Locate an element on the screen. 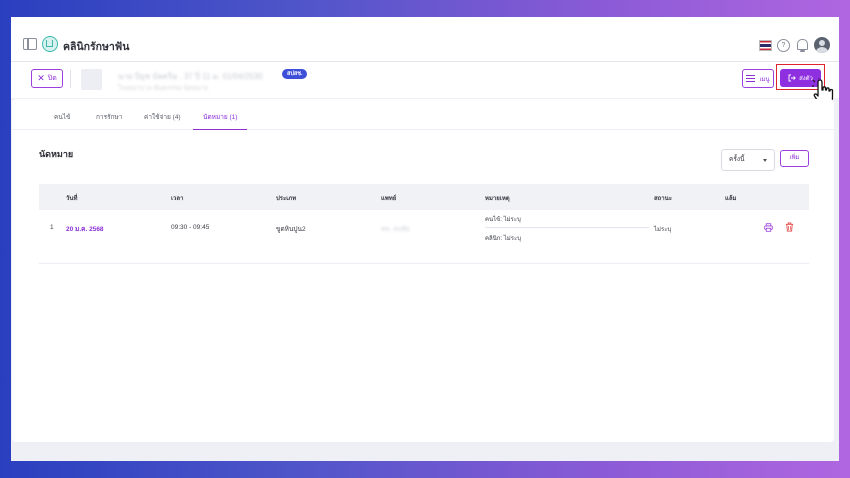 This screenshot has width=850, height=478. clinic-logo-icon is located at coordinates (50, 44).